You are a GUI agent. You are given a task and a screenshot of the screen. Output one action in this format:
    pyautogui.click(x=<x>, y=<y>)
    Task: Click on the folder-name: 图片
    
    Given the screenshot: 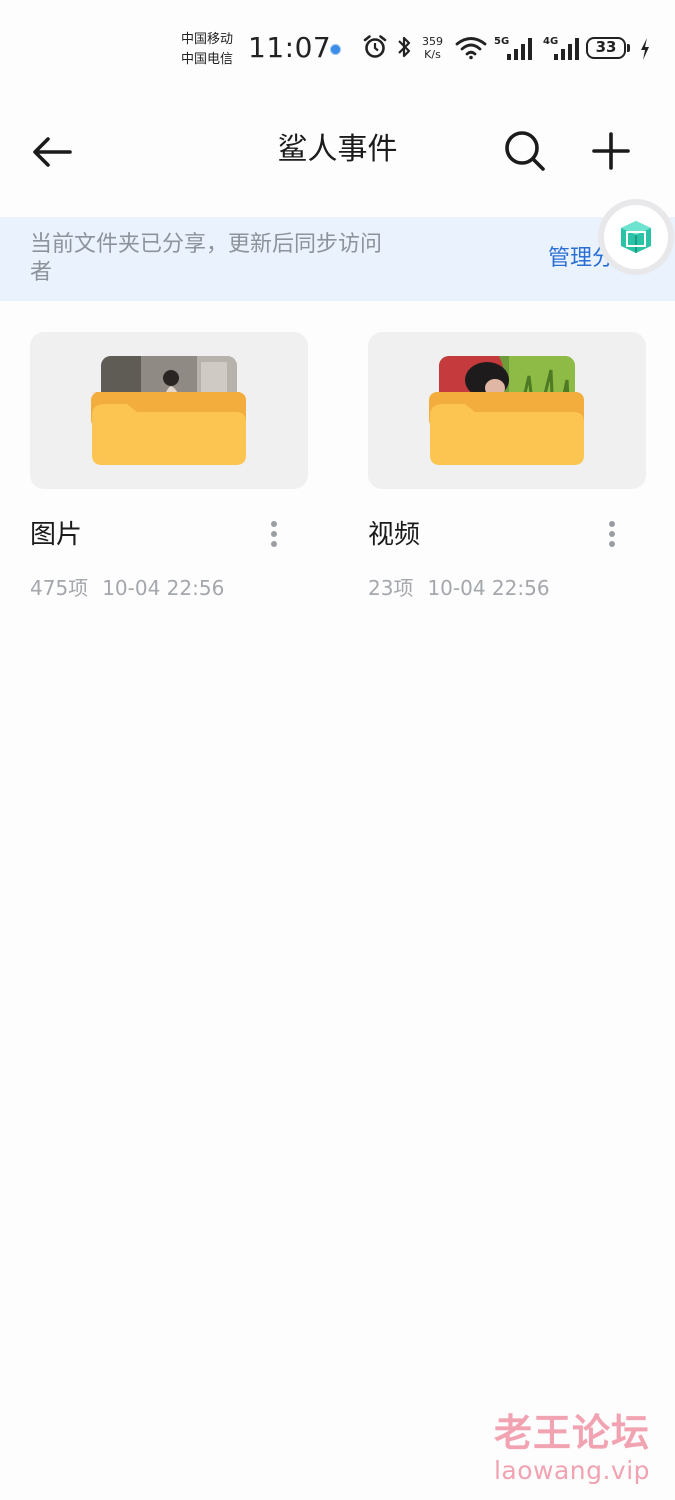 What is the action you would take?
    pyautogui.click(x=56, y=535)
    